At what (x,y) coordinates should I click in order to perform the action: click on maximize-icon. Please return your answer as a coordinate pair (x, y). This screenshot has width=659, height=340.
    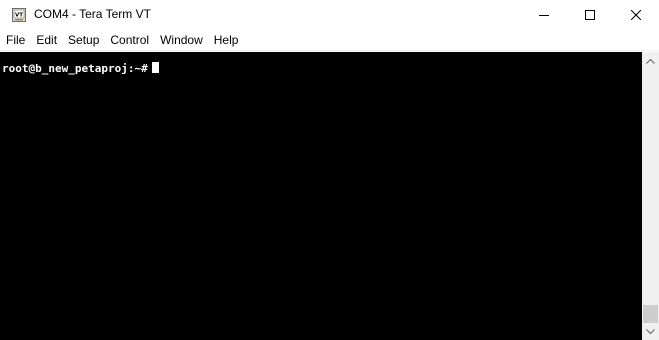
    Looking at the image, I should click on (590, 15).